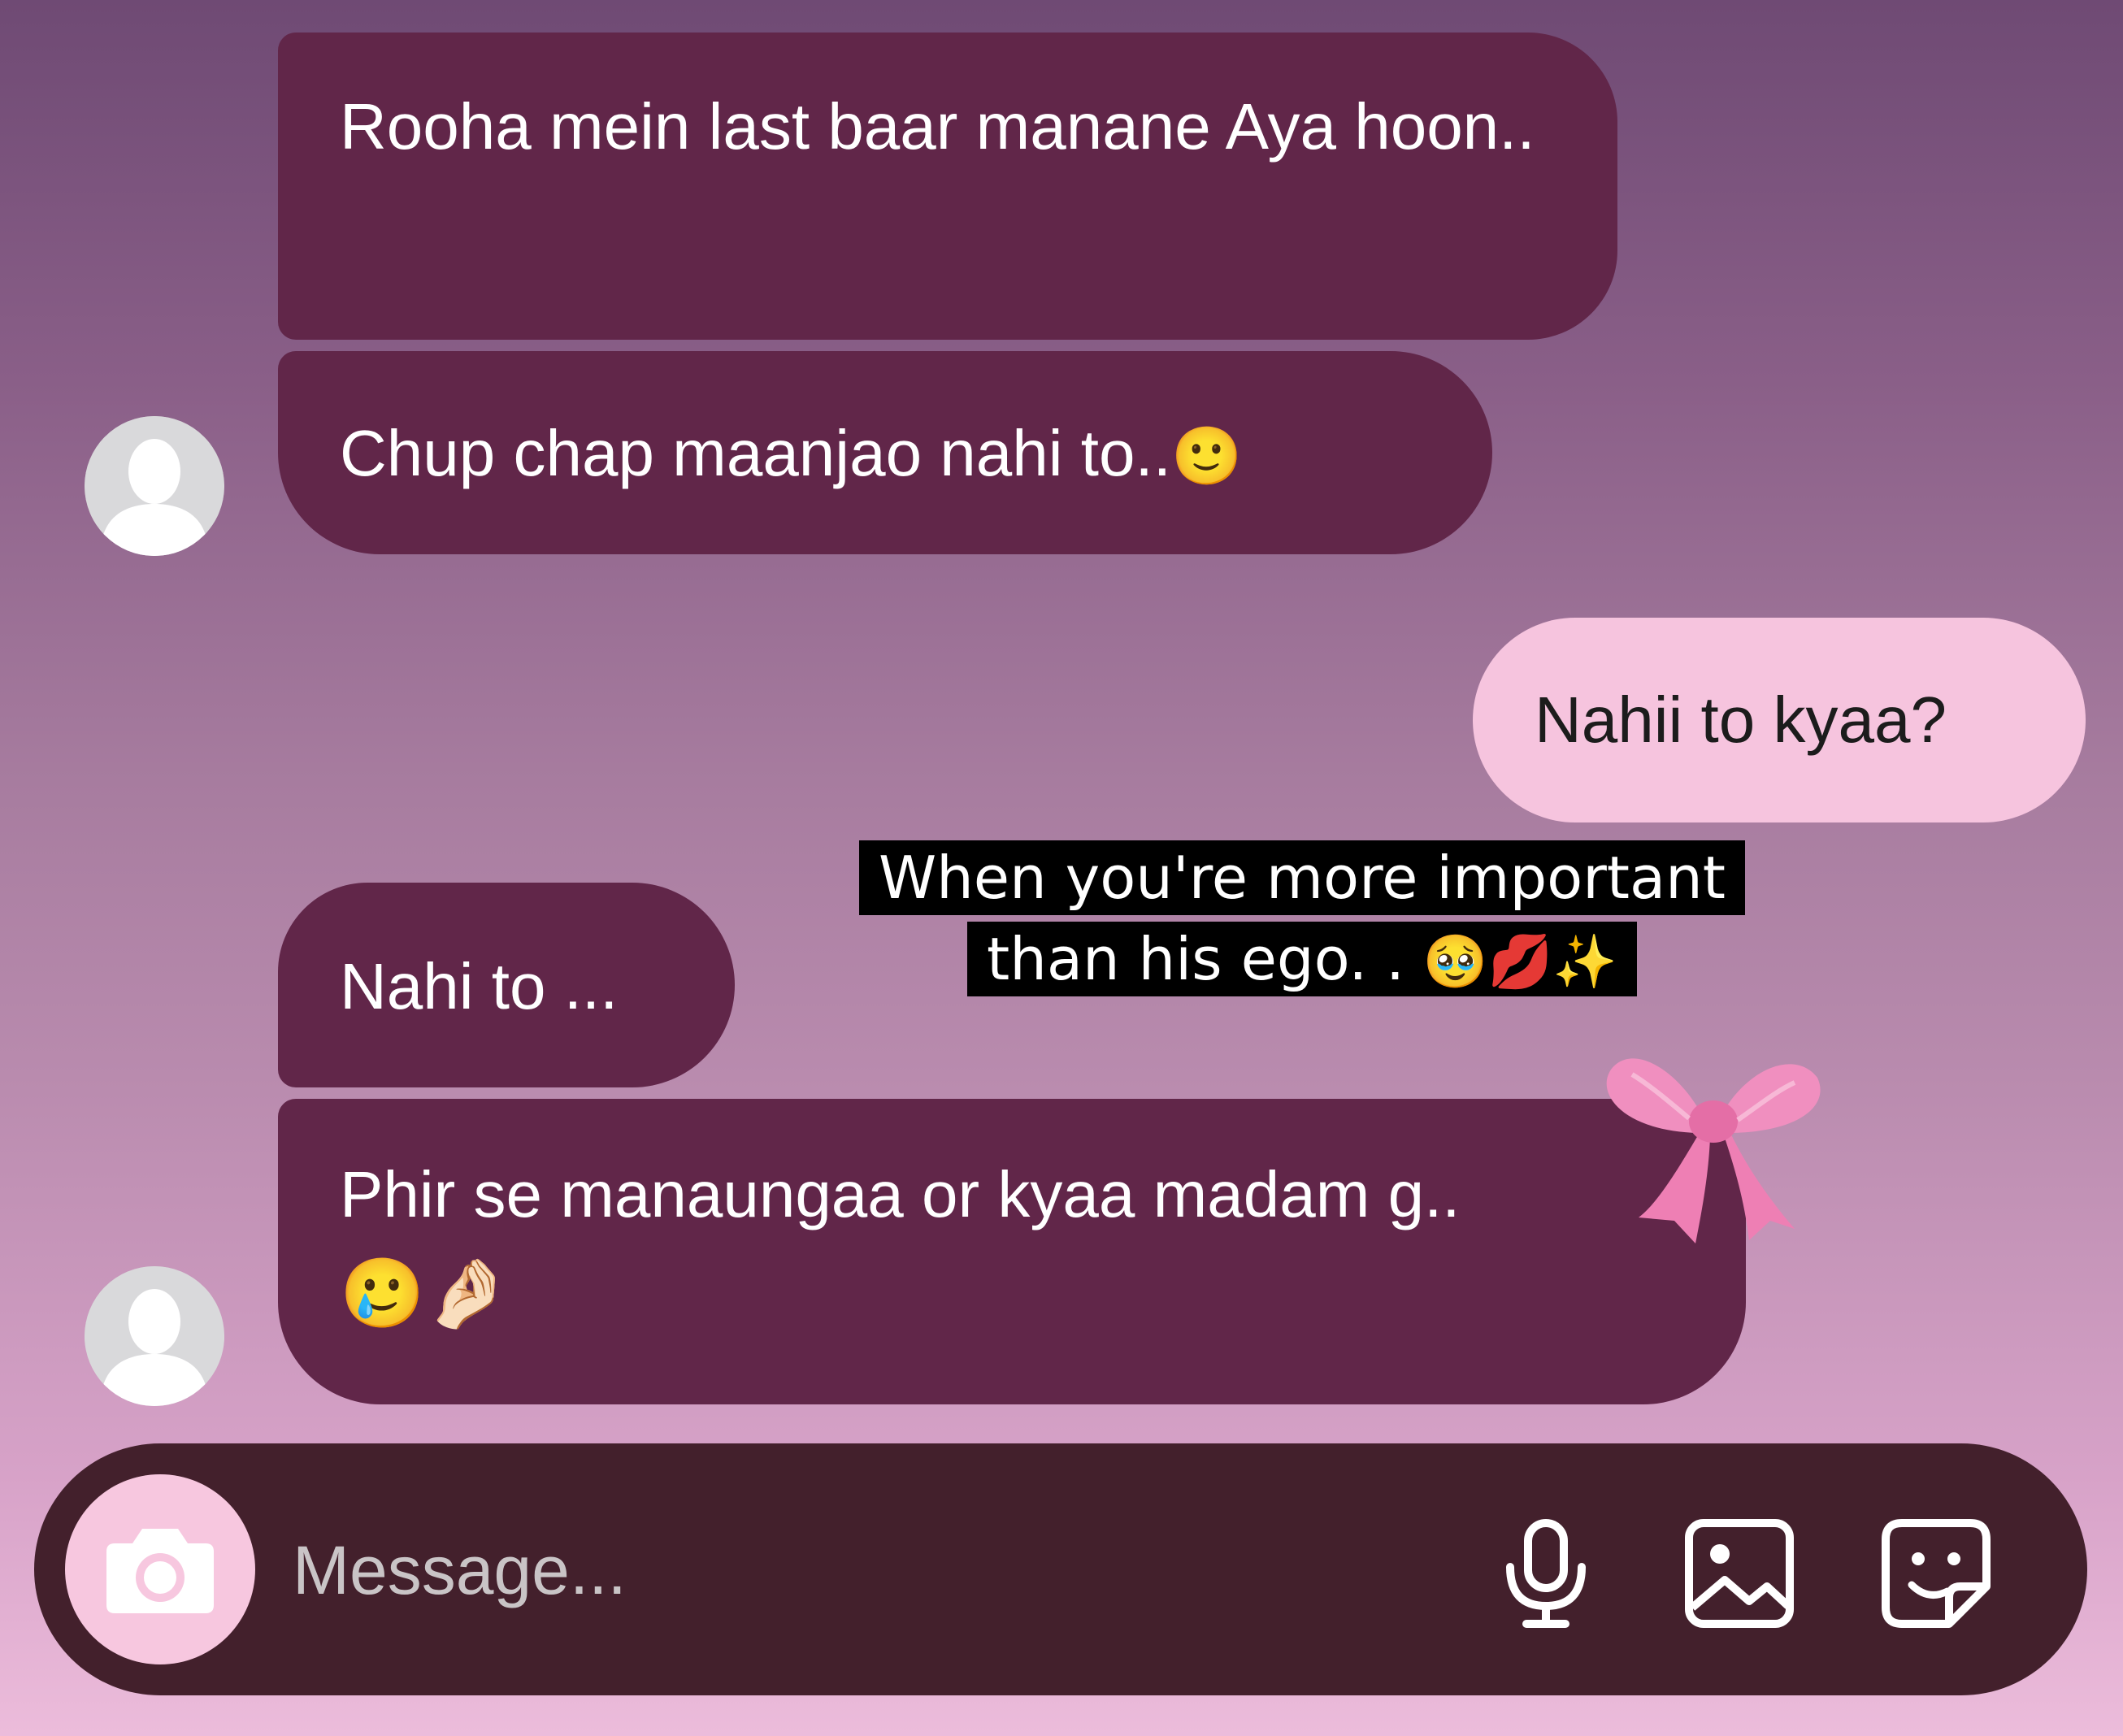 This screenshot has height=1736, width=2123. Describe the element at coordinates (1713, 1150) in the screenshot. I see `pink-bow-sticker` at that location.